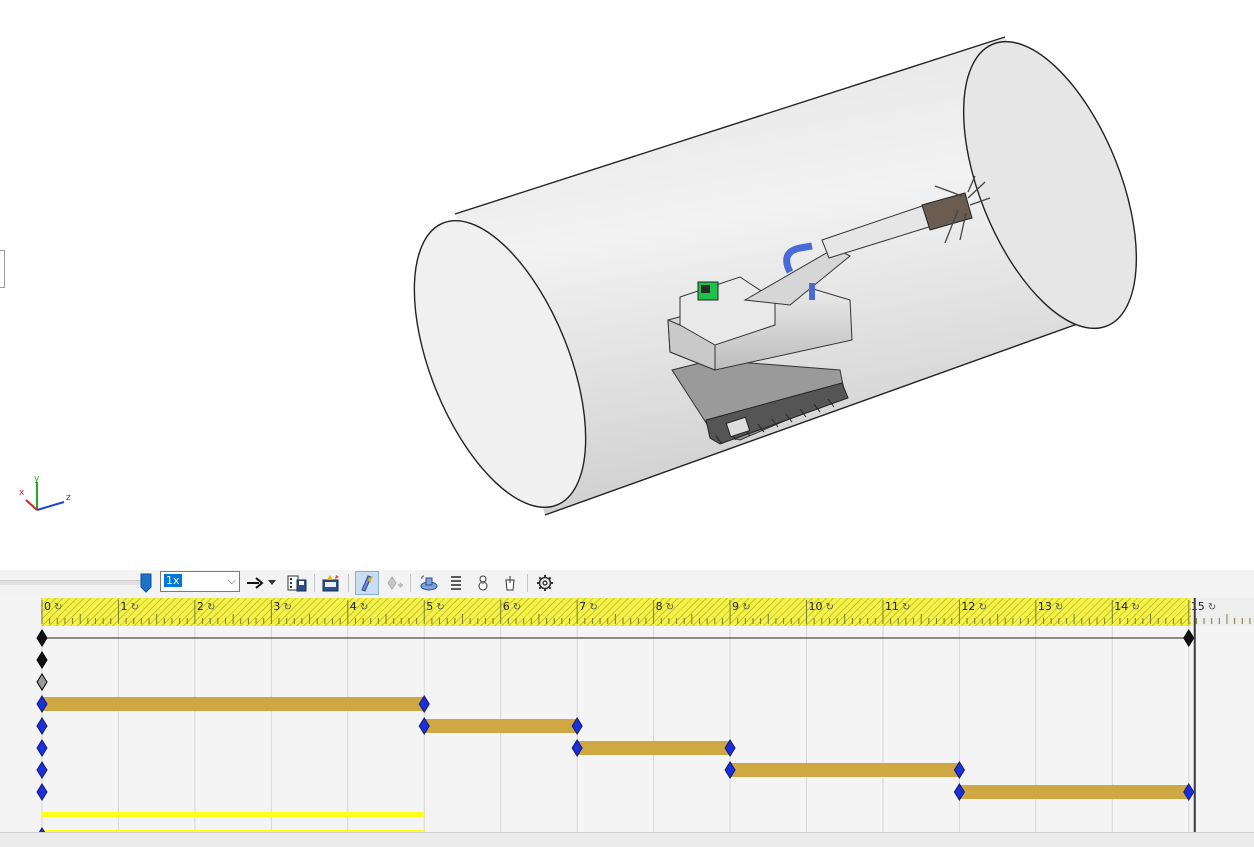 The height and width of the screenshot is (847, 1254). What do you see at coordinates (510, 583) in the screenshot?
I see `gravity-icon` at bounding box center [510, 583].